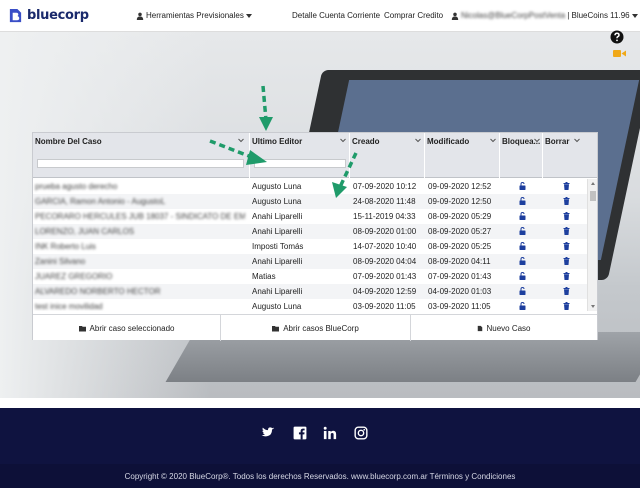 The image size is (640, 488). I want to click on grid-scrollbar, so click(592, 245).